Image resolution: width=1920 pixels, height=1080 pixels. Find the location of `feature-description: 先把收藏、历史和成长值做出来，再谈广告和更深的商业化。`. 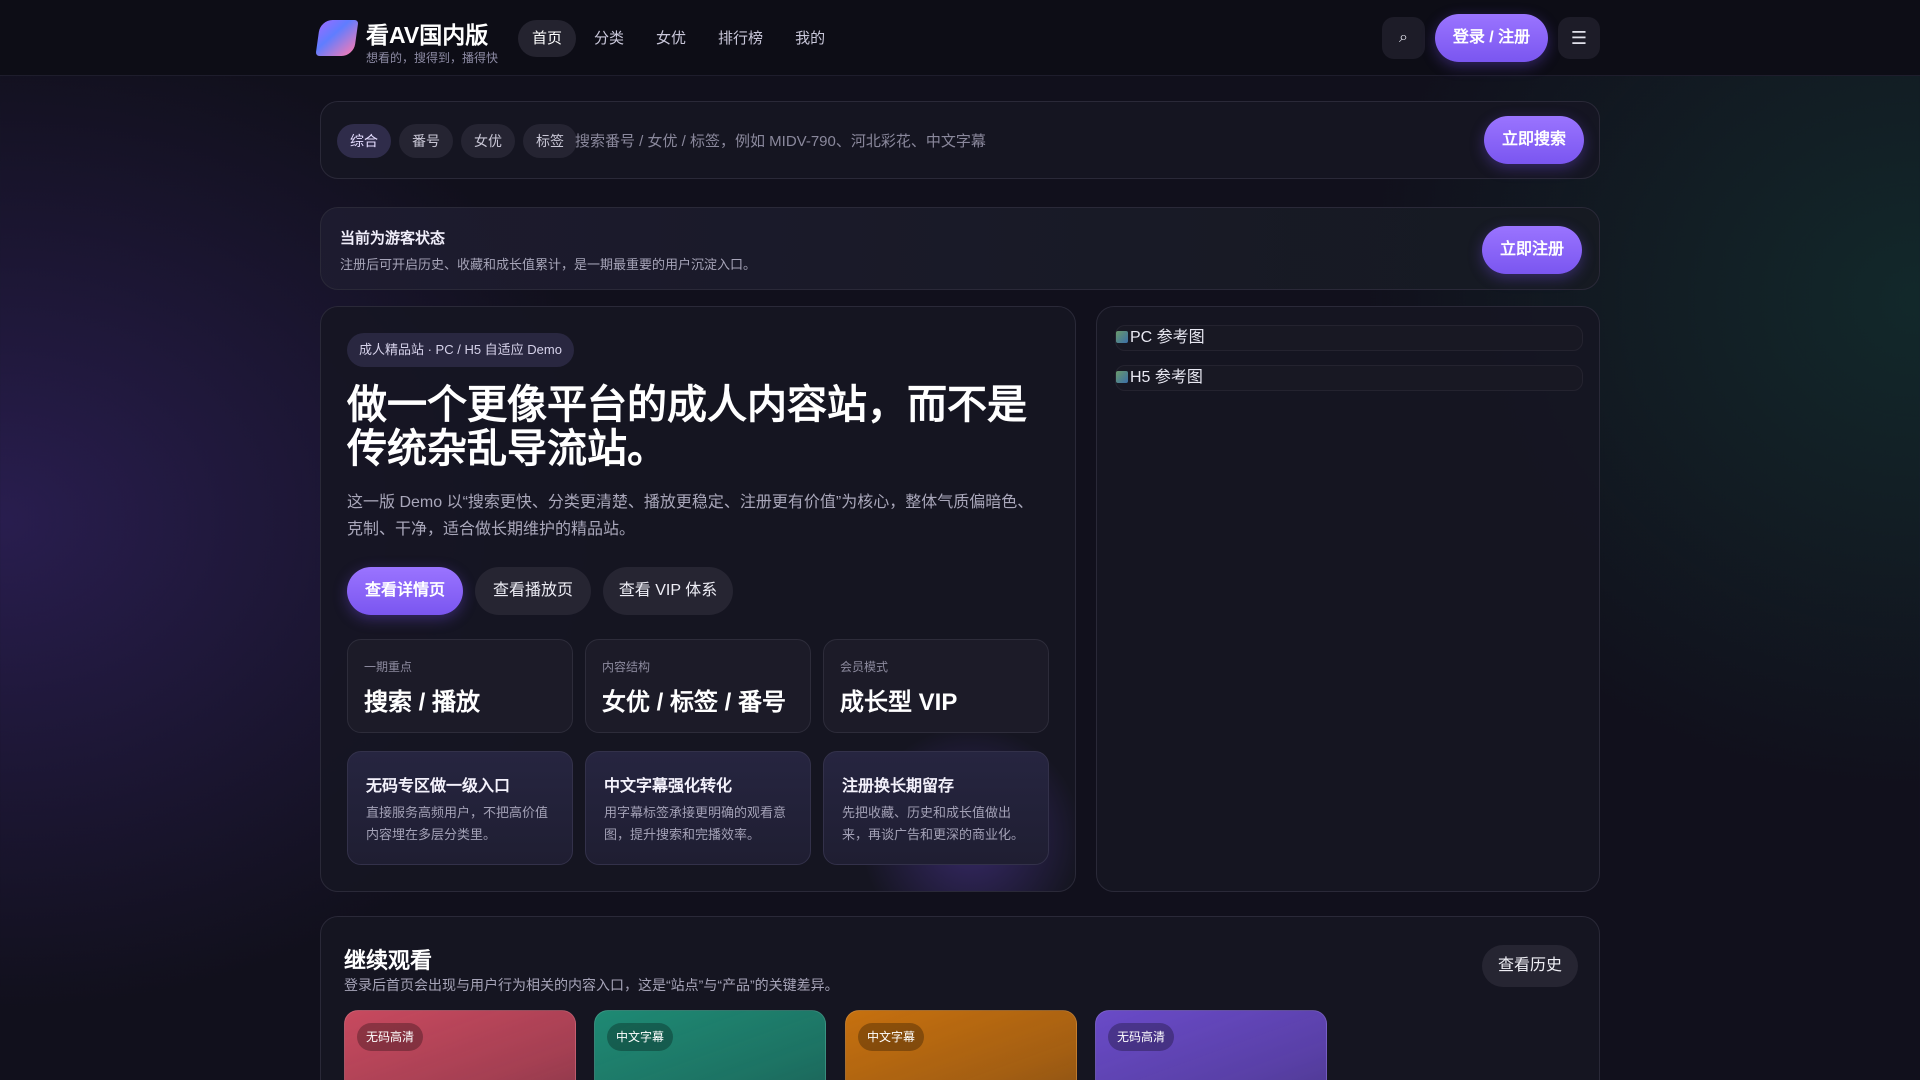

feature-description: 先把收藏、历史和成长值做出来，再谈广告和更深的商业化。 is located at coordinates (933, 823).